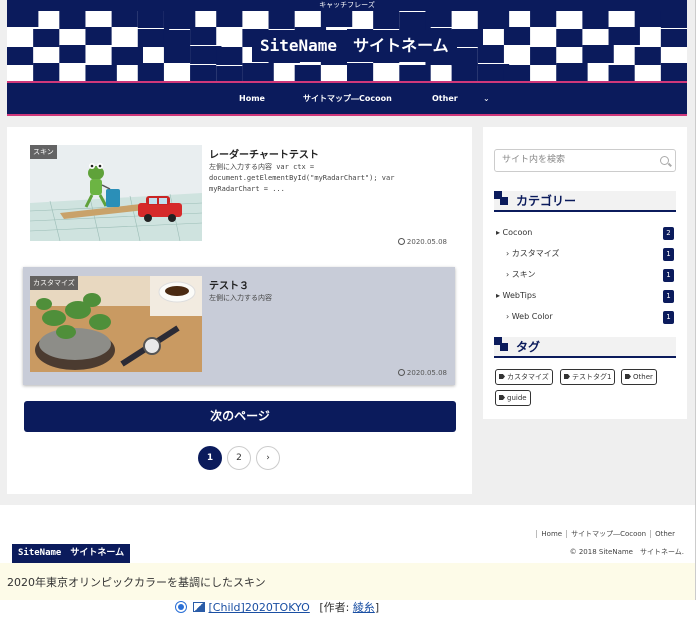 The width and height of the screenshot is (696, 618). I want to click on nav-item-other: Other, so click(445, 98).